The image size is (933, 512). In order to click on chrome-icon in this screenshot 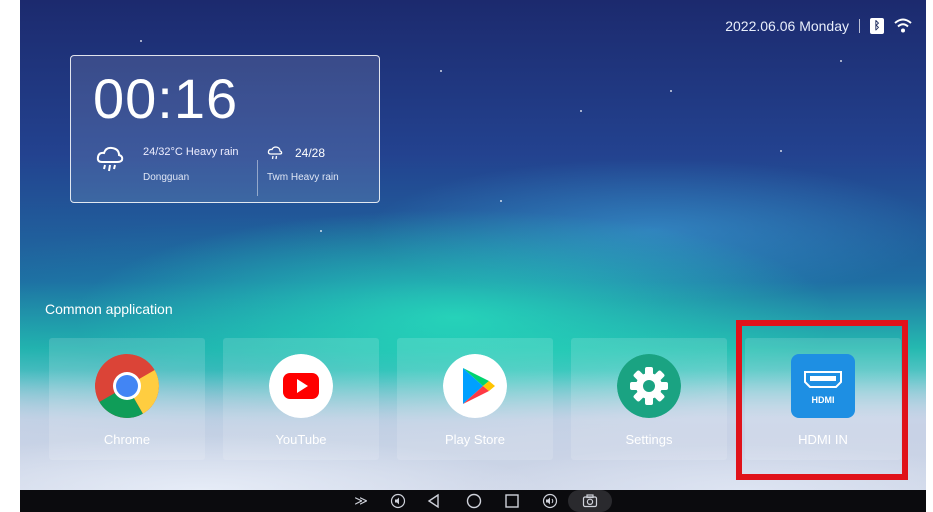, I will do `click(127, 386)`.